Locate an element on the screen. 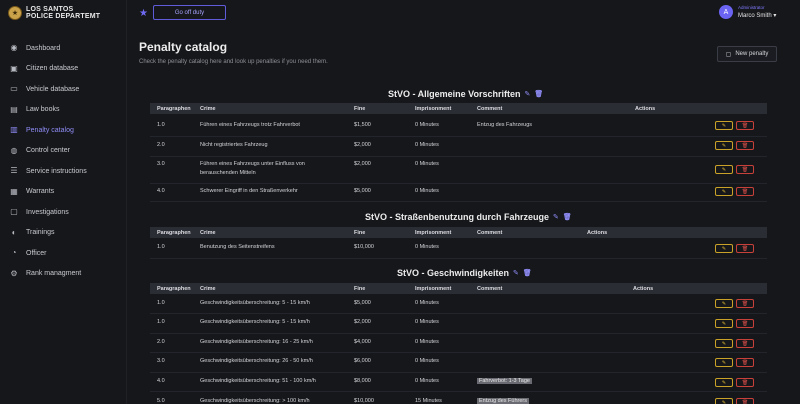 This screenshot has width=800, height=404. section-title-allgemeine: StVO - Allgemeine Vorschriften ✎ 🗑 is located at coordinates (466, 94).